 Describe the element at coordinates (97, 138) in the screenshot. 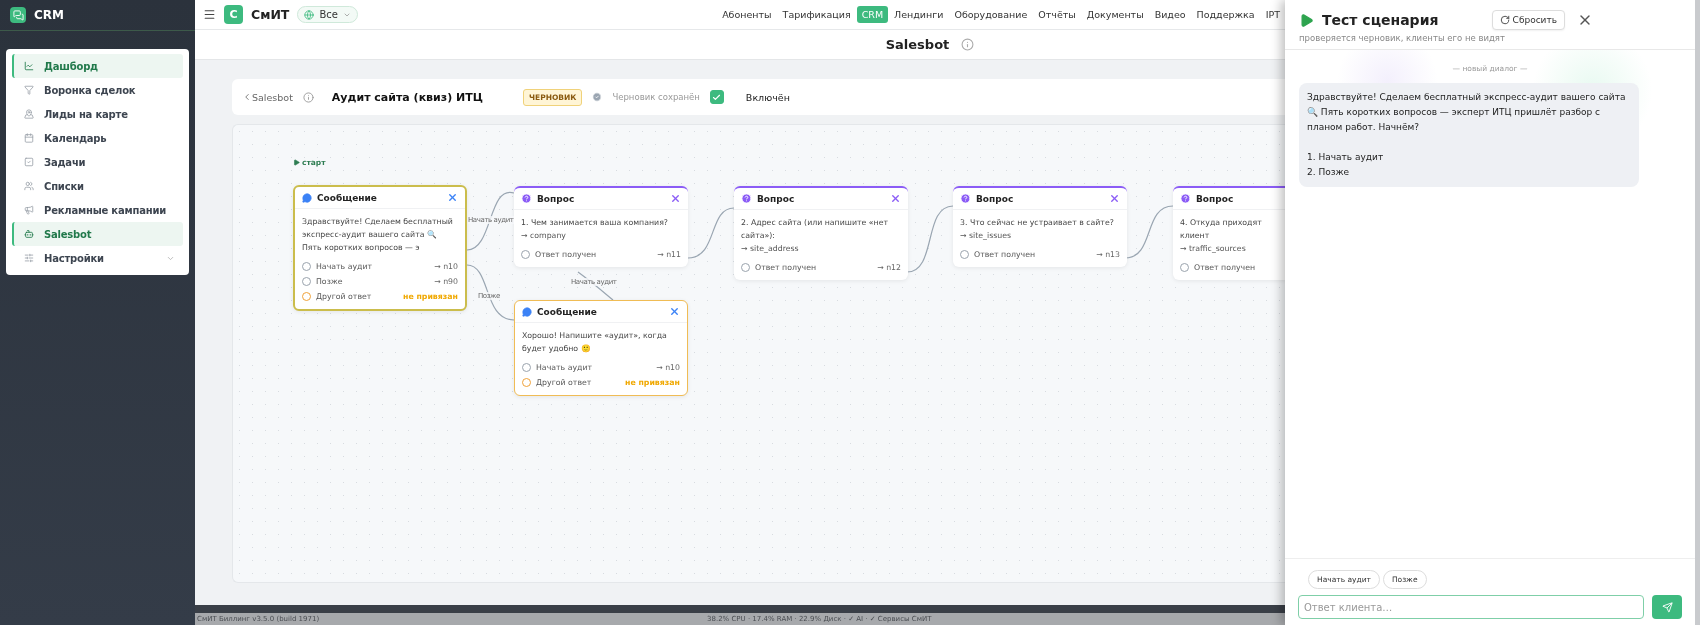

I see `sidebar-item: Календарь` at that location.